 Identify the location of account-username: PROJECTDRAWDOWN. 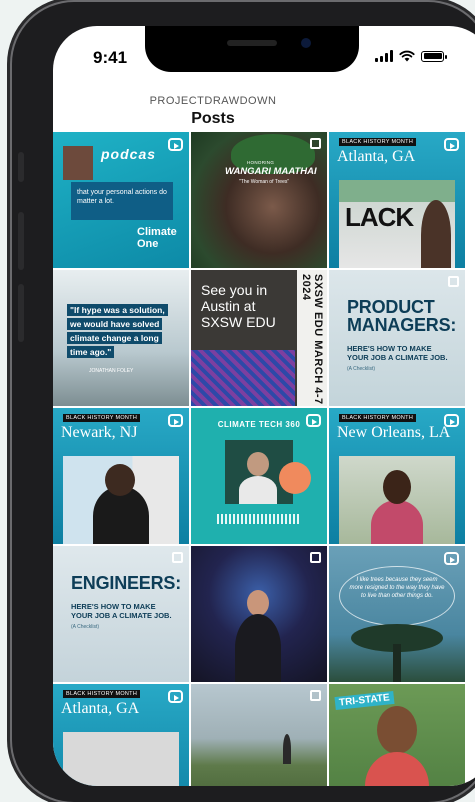
(213, 101).